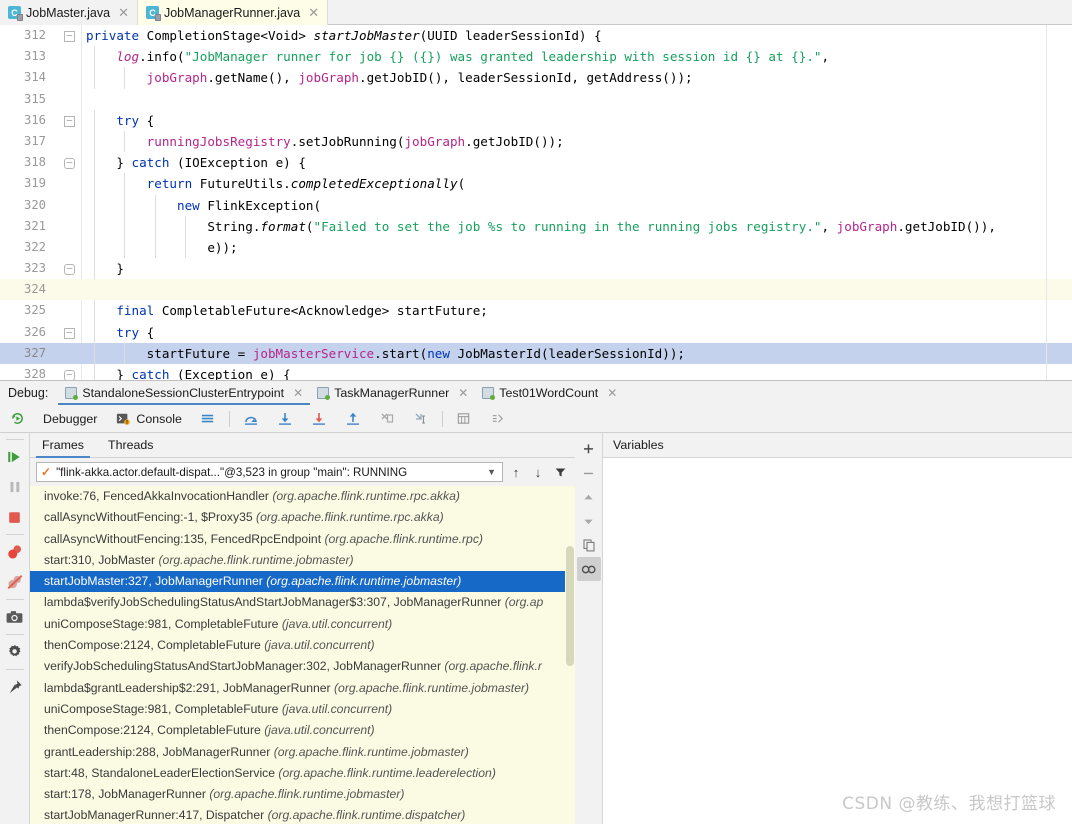 The image size is (1072, 824). Describe the element at coordinates (536, 99) in the screenshot. I see `code-line: 315` at that location.